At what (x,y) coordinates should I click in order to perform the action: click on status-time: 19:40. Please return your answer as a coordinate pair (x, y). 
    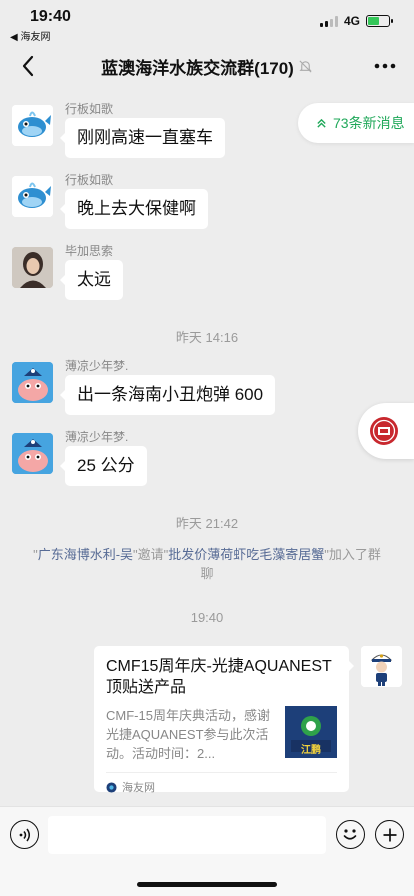
    Looking at the image, I should click on (50, 16).